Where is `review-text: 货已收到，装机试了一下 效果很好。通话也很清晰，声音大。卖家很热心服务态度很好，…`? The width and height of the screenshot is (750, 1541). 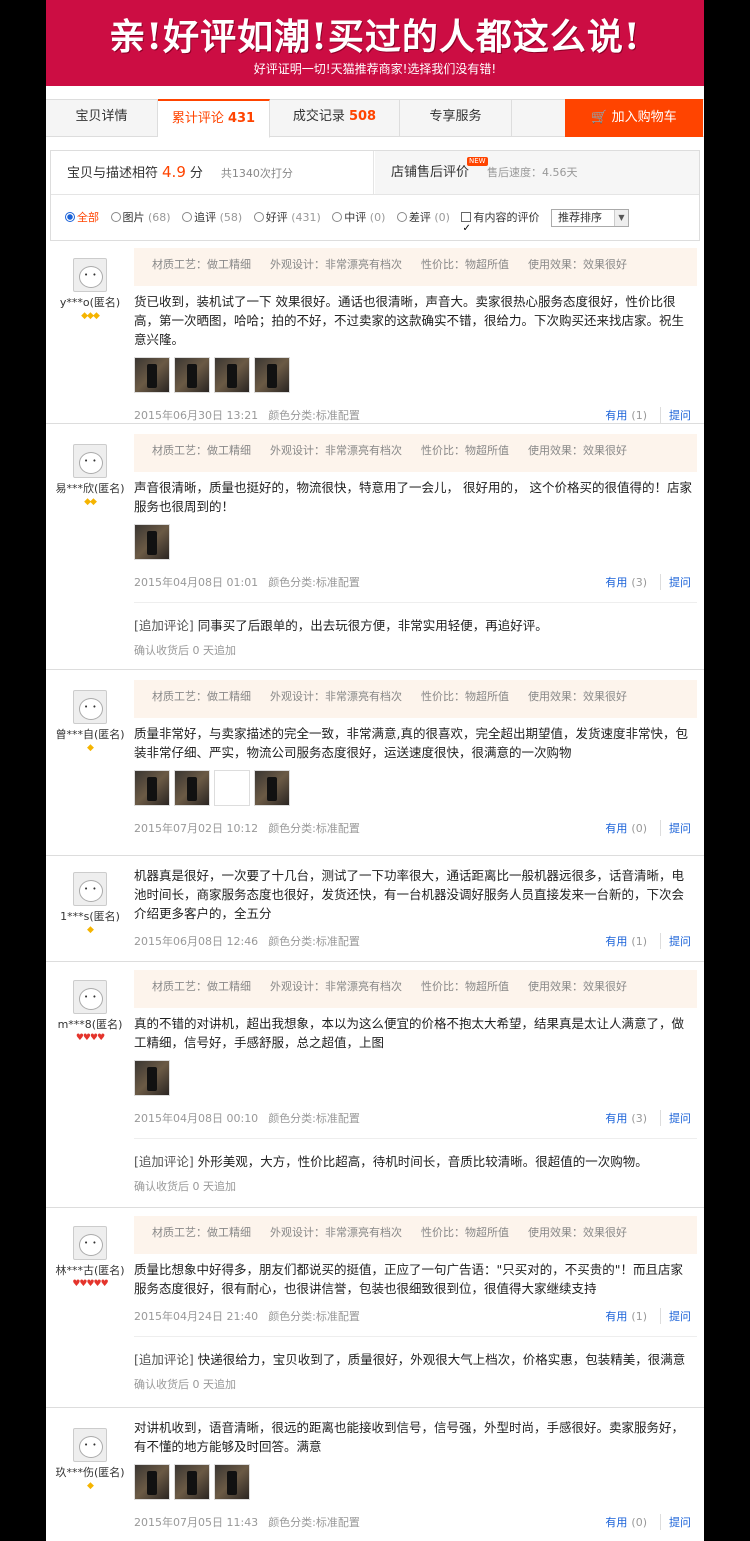 review-text: 货已收到，装机试了一下 效果很好。通话也很清晰，声音大。卖家很热心服务态度很好，… is located at coordinates (409, 320).